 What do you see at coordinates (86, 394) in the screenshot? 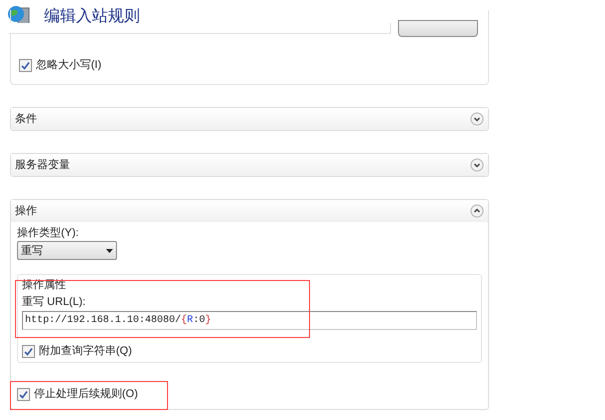
I see `checkbox-label: 停止处理后续规则(O)` at bounding box center [86, 394].